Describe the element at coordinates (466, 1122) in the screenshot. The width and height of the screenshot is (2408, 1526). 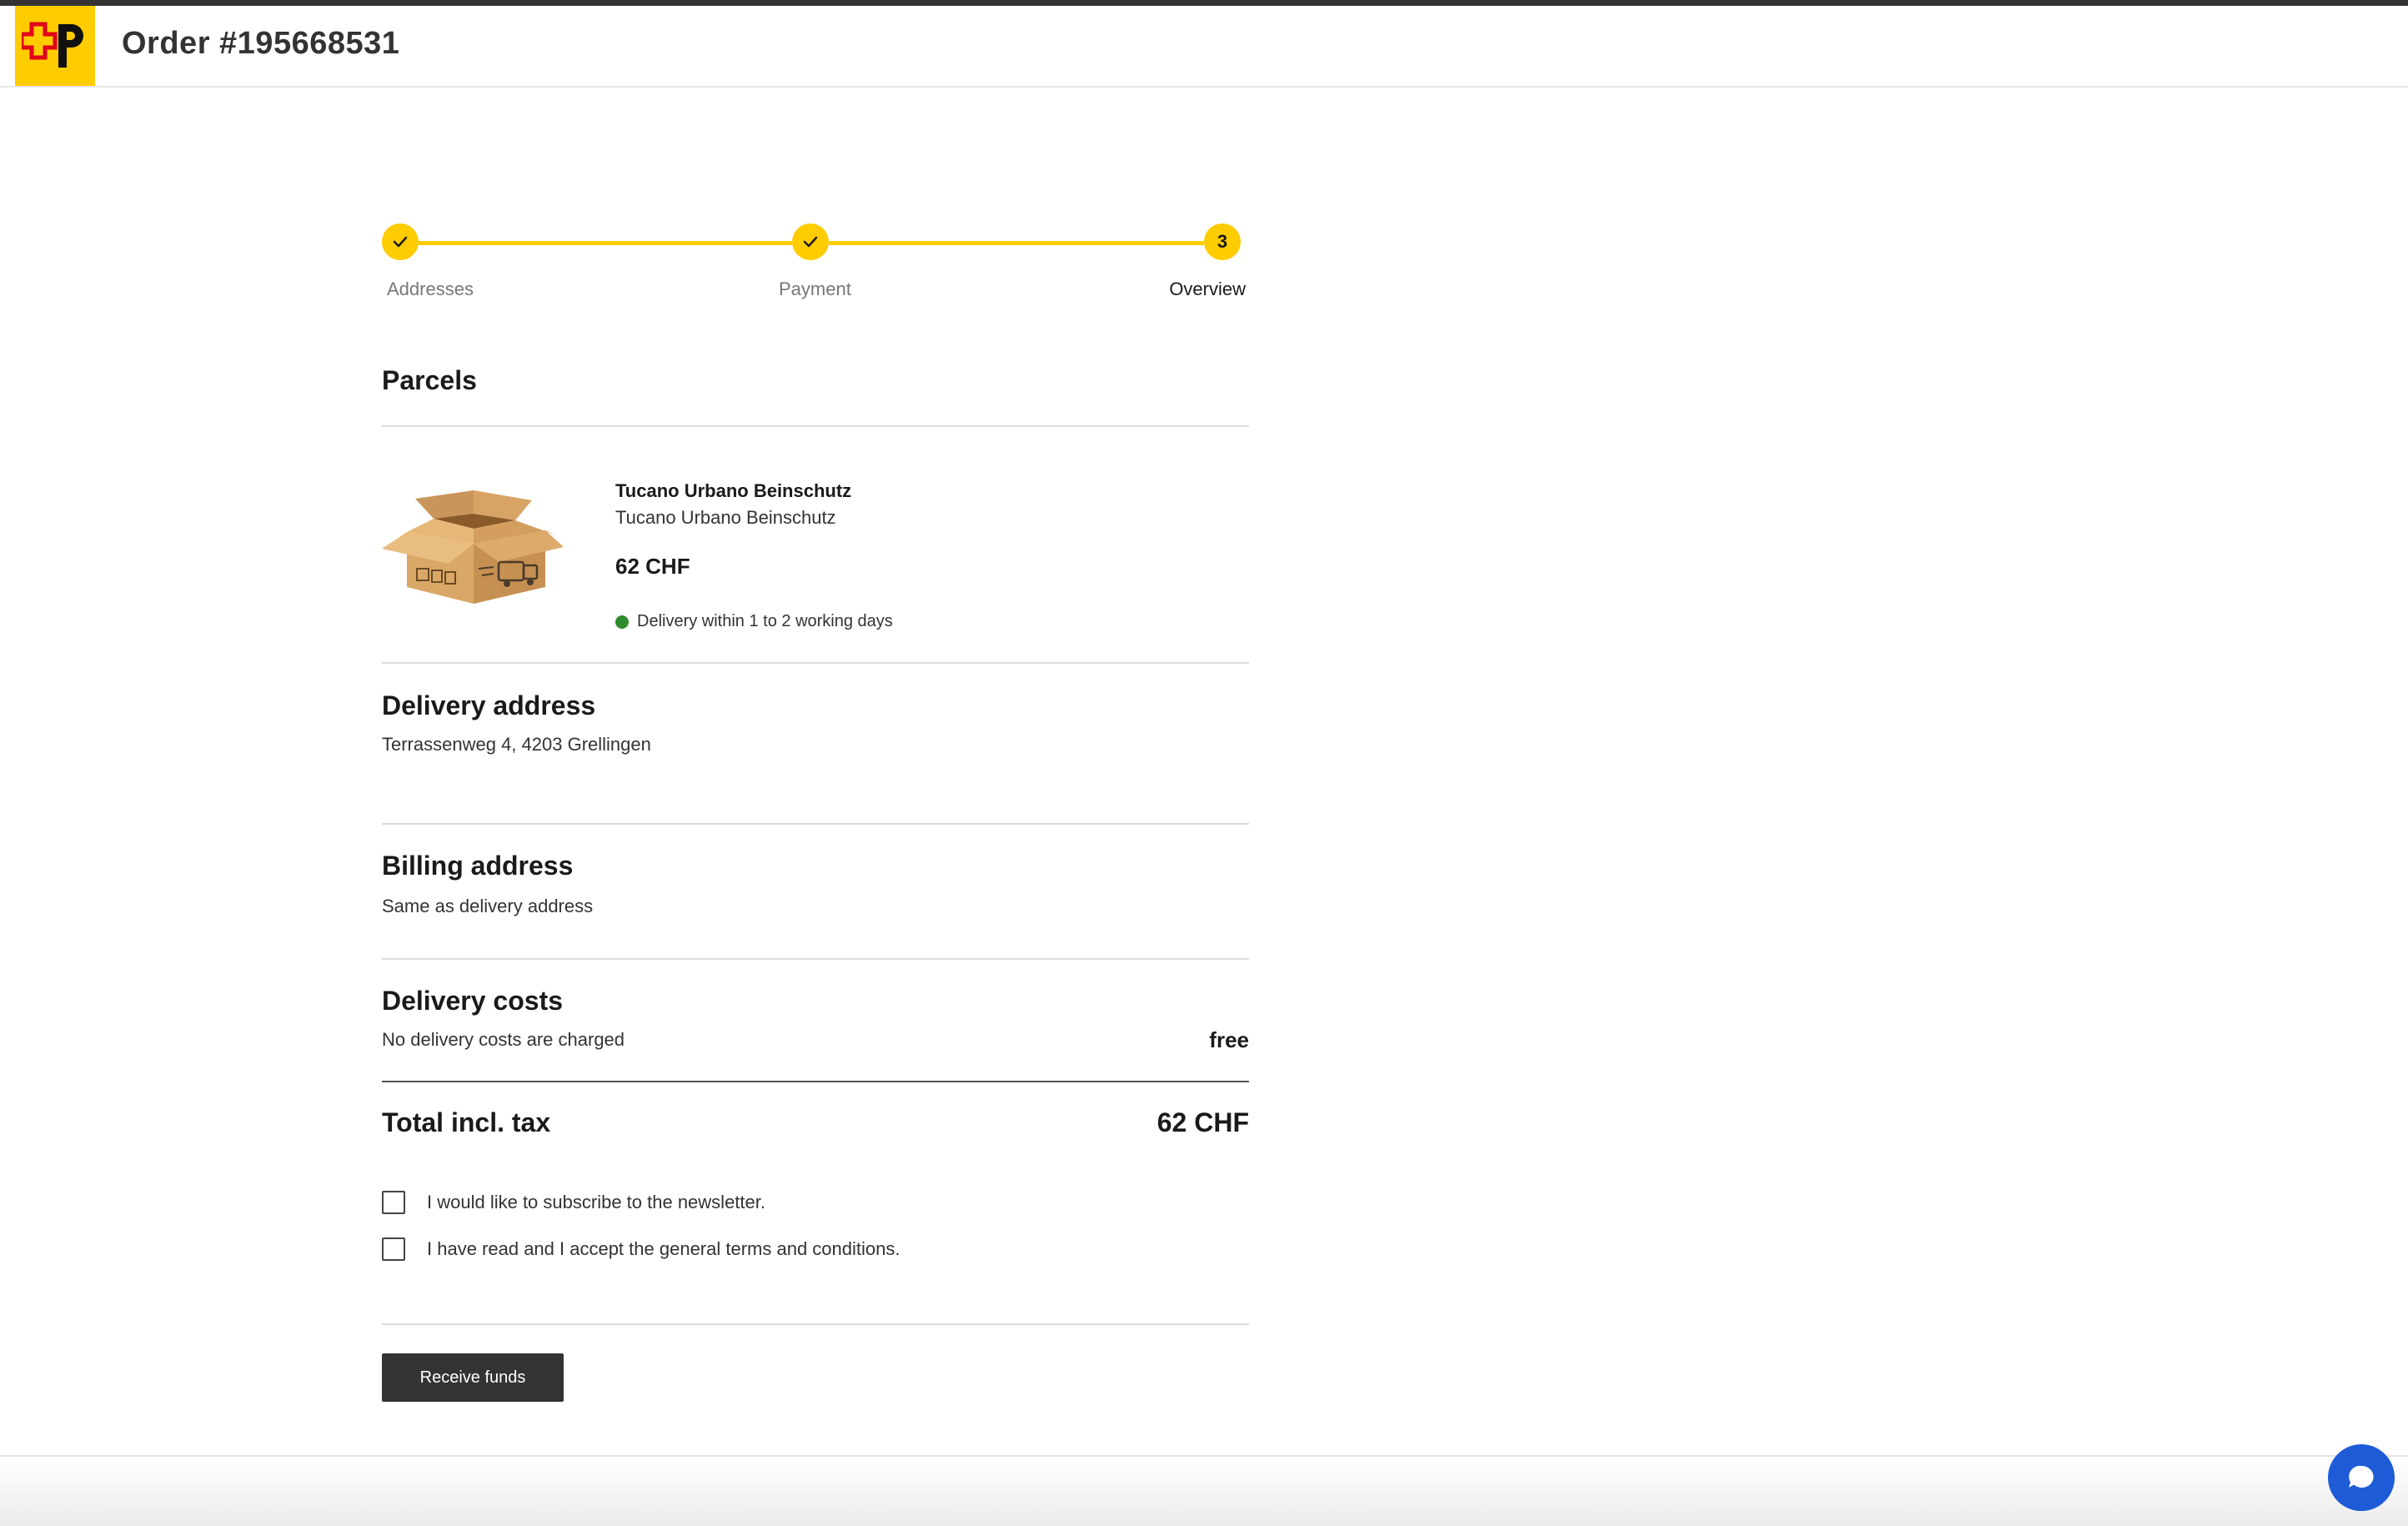
I see `total-label: Total incl. tax` at that location.